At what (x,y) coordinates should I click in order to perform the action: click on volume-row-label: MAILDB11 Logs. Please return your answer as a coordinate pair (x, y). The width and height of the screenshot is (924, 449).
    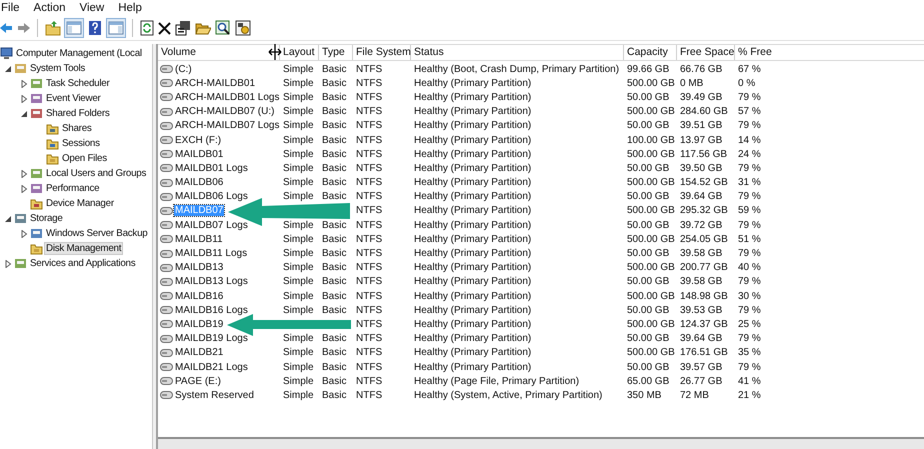
    Looking at the image, I should click on (211, 254).